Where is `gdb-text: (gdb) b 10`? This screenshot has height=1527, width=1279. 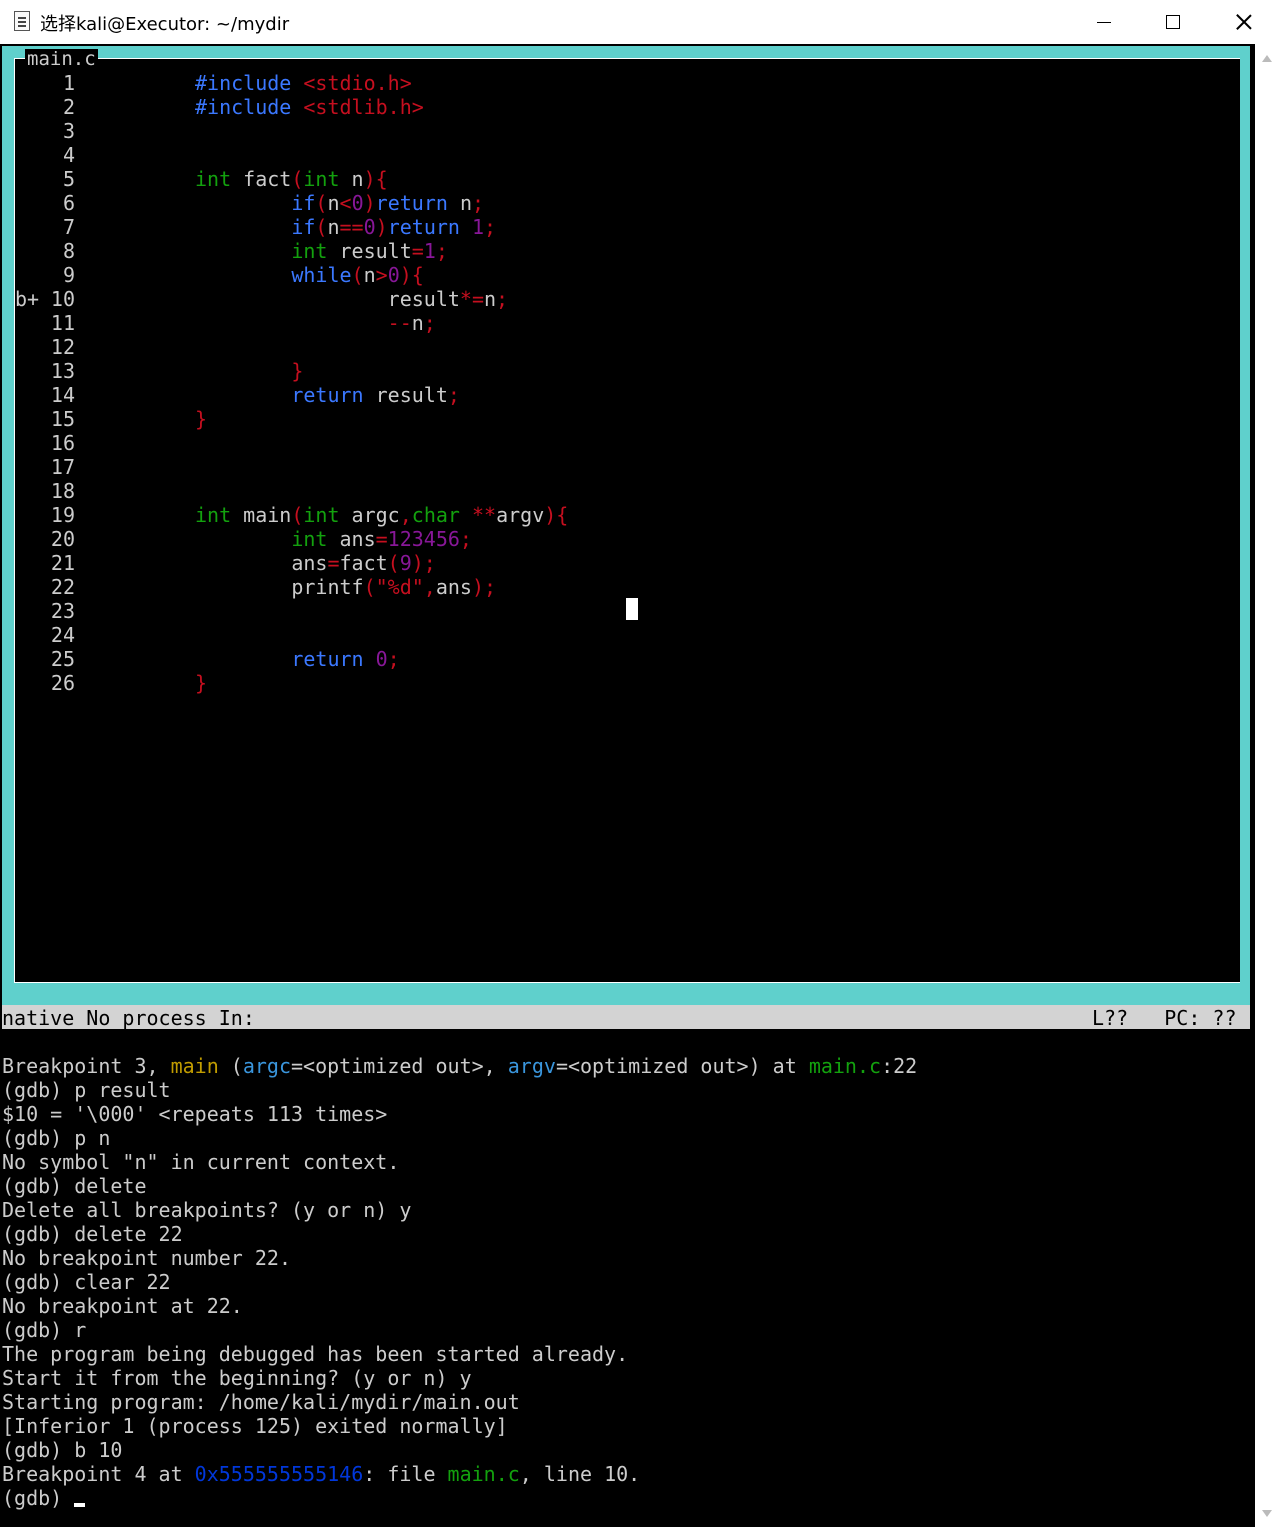 gdb-text: (gdb) b 10 is located at coordinates (62, 1450).